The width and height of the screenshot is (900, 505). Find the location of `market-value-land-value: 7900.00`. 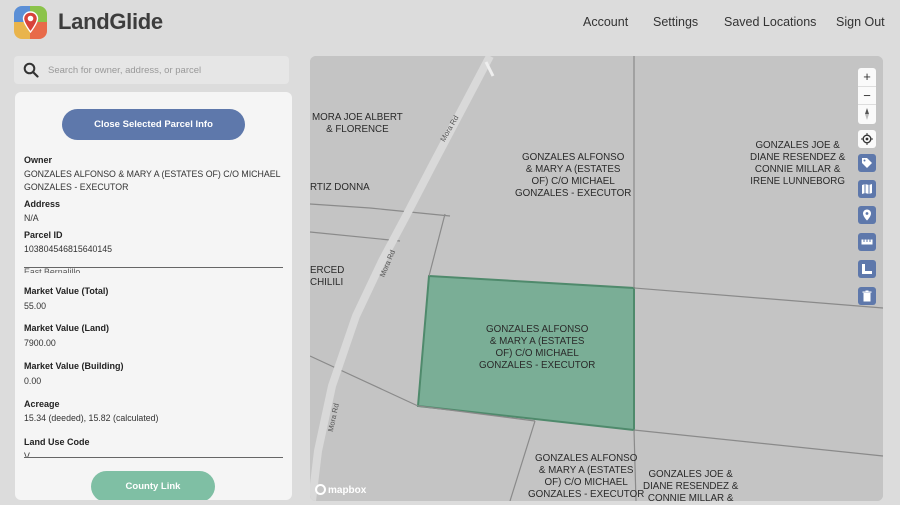

market-value-land-value: 7900.00 is located at coordinates (40, 343).